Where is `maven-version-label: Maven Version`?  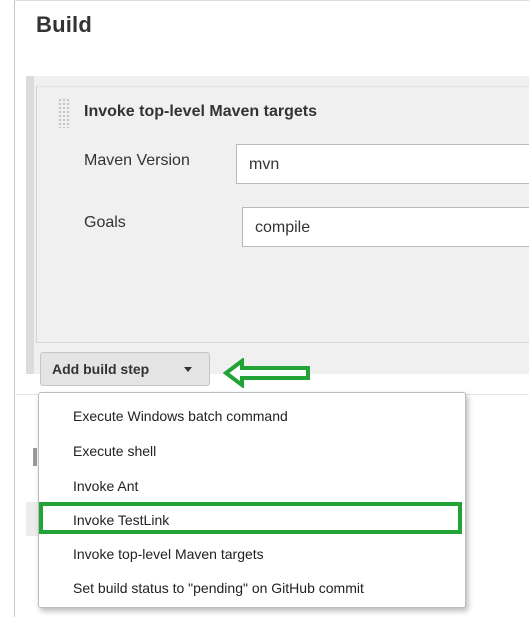 maven-version-label: Maven Version is located at coordinates (137, 160).